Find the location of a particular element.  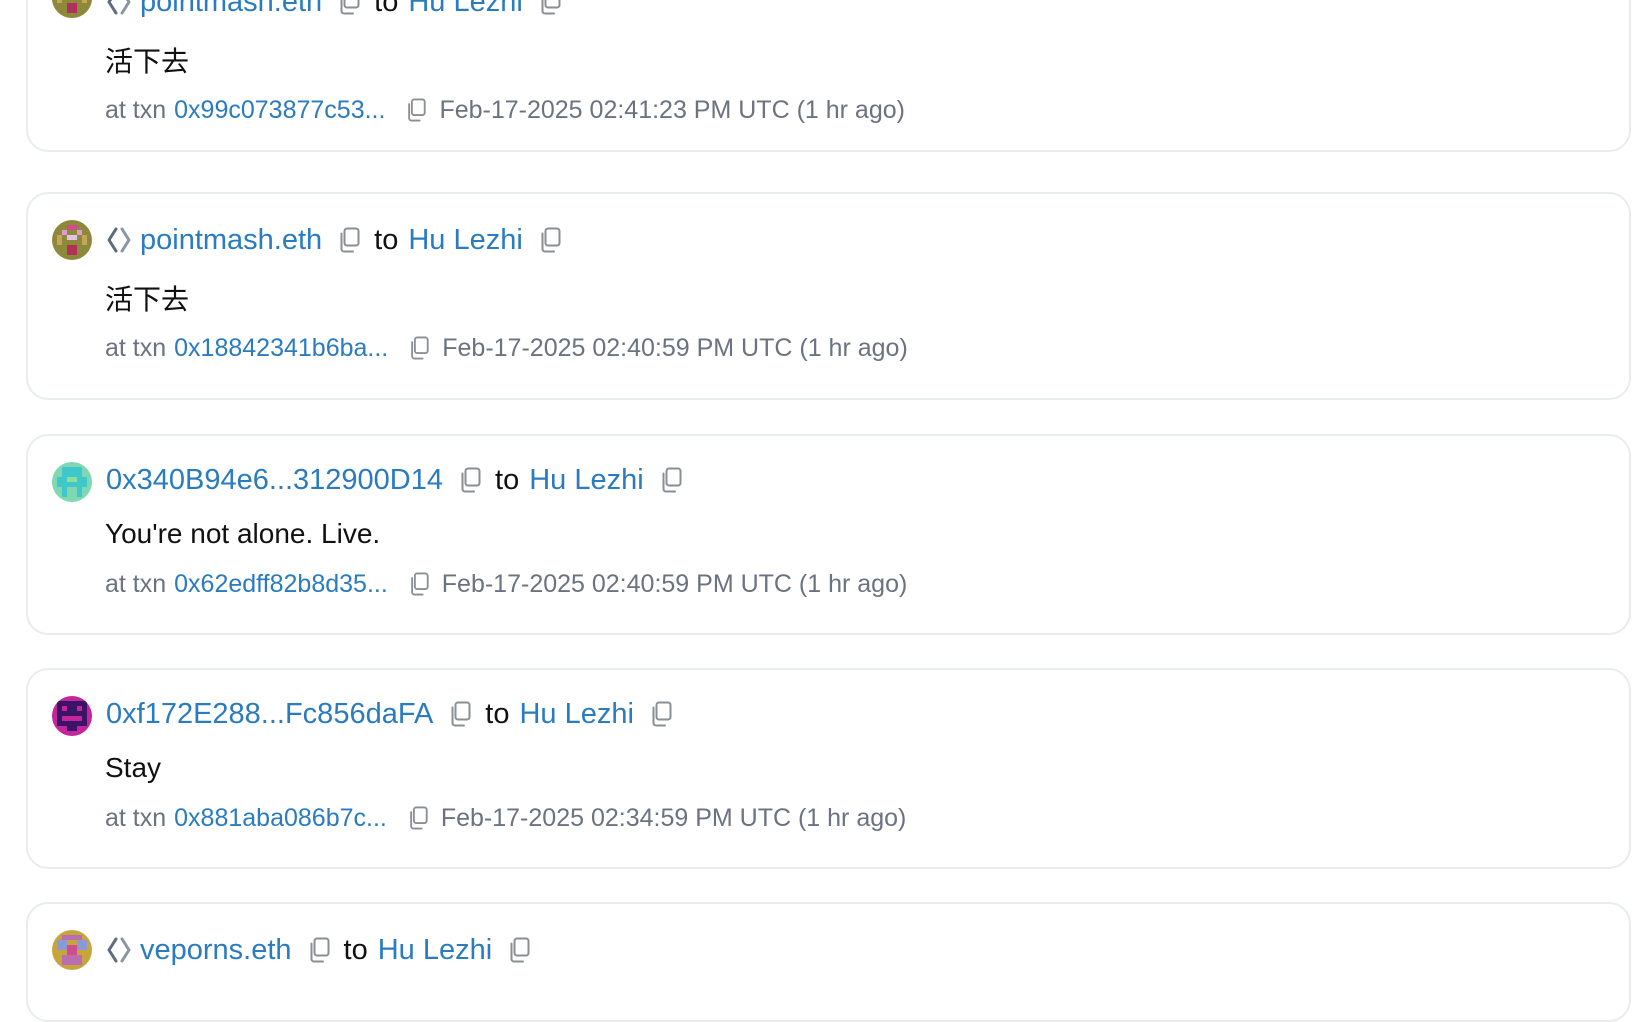

sender-link: 0xf172E288...Fc856daFA is located at coordinates (269, 714).